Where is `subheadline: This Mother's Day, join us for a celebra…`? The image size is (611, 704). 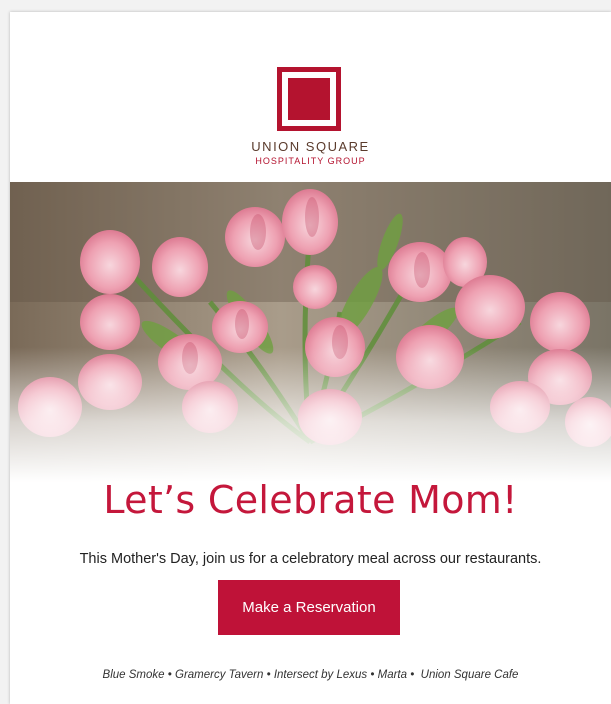 subheadline: This Mother's Day, join us for a celebra… is located at coordinates (310, 559).